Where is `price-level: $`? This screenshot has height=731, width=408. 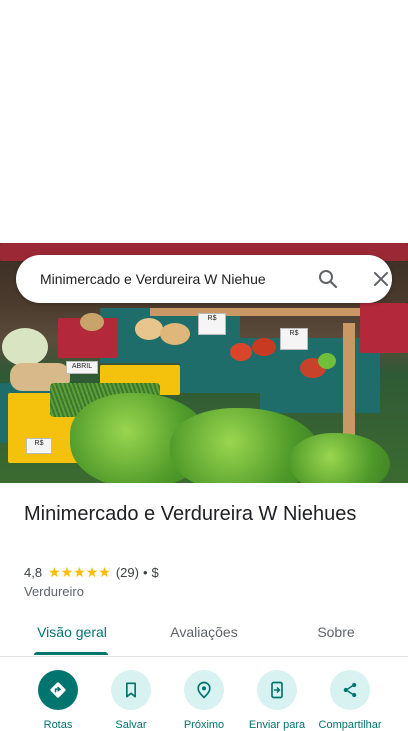
price-level: $ is located at coordinates (155, 572).